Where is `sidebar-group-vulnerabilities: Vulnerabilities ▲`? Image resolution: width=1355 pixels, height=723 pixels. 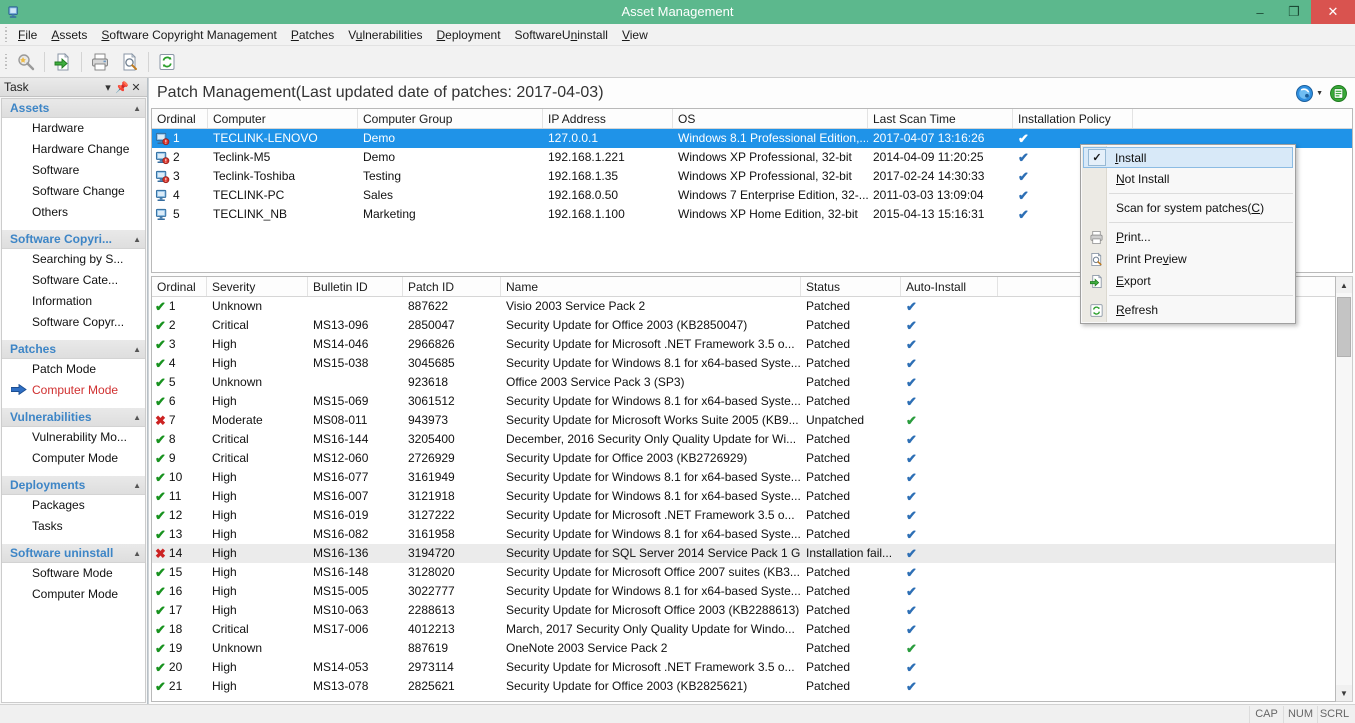
sidebar-group-vulnerabilities: Vulnerabilities ▲ is located at coordinates (73, 417).